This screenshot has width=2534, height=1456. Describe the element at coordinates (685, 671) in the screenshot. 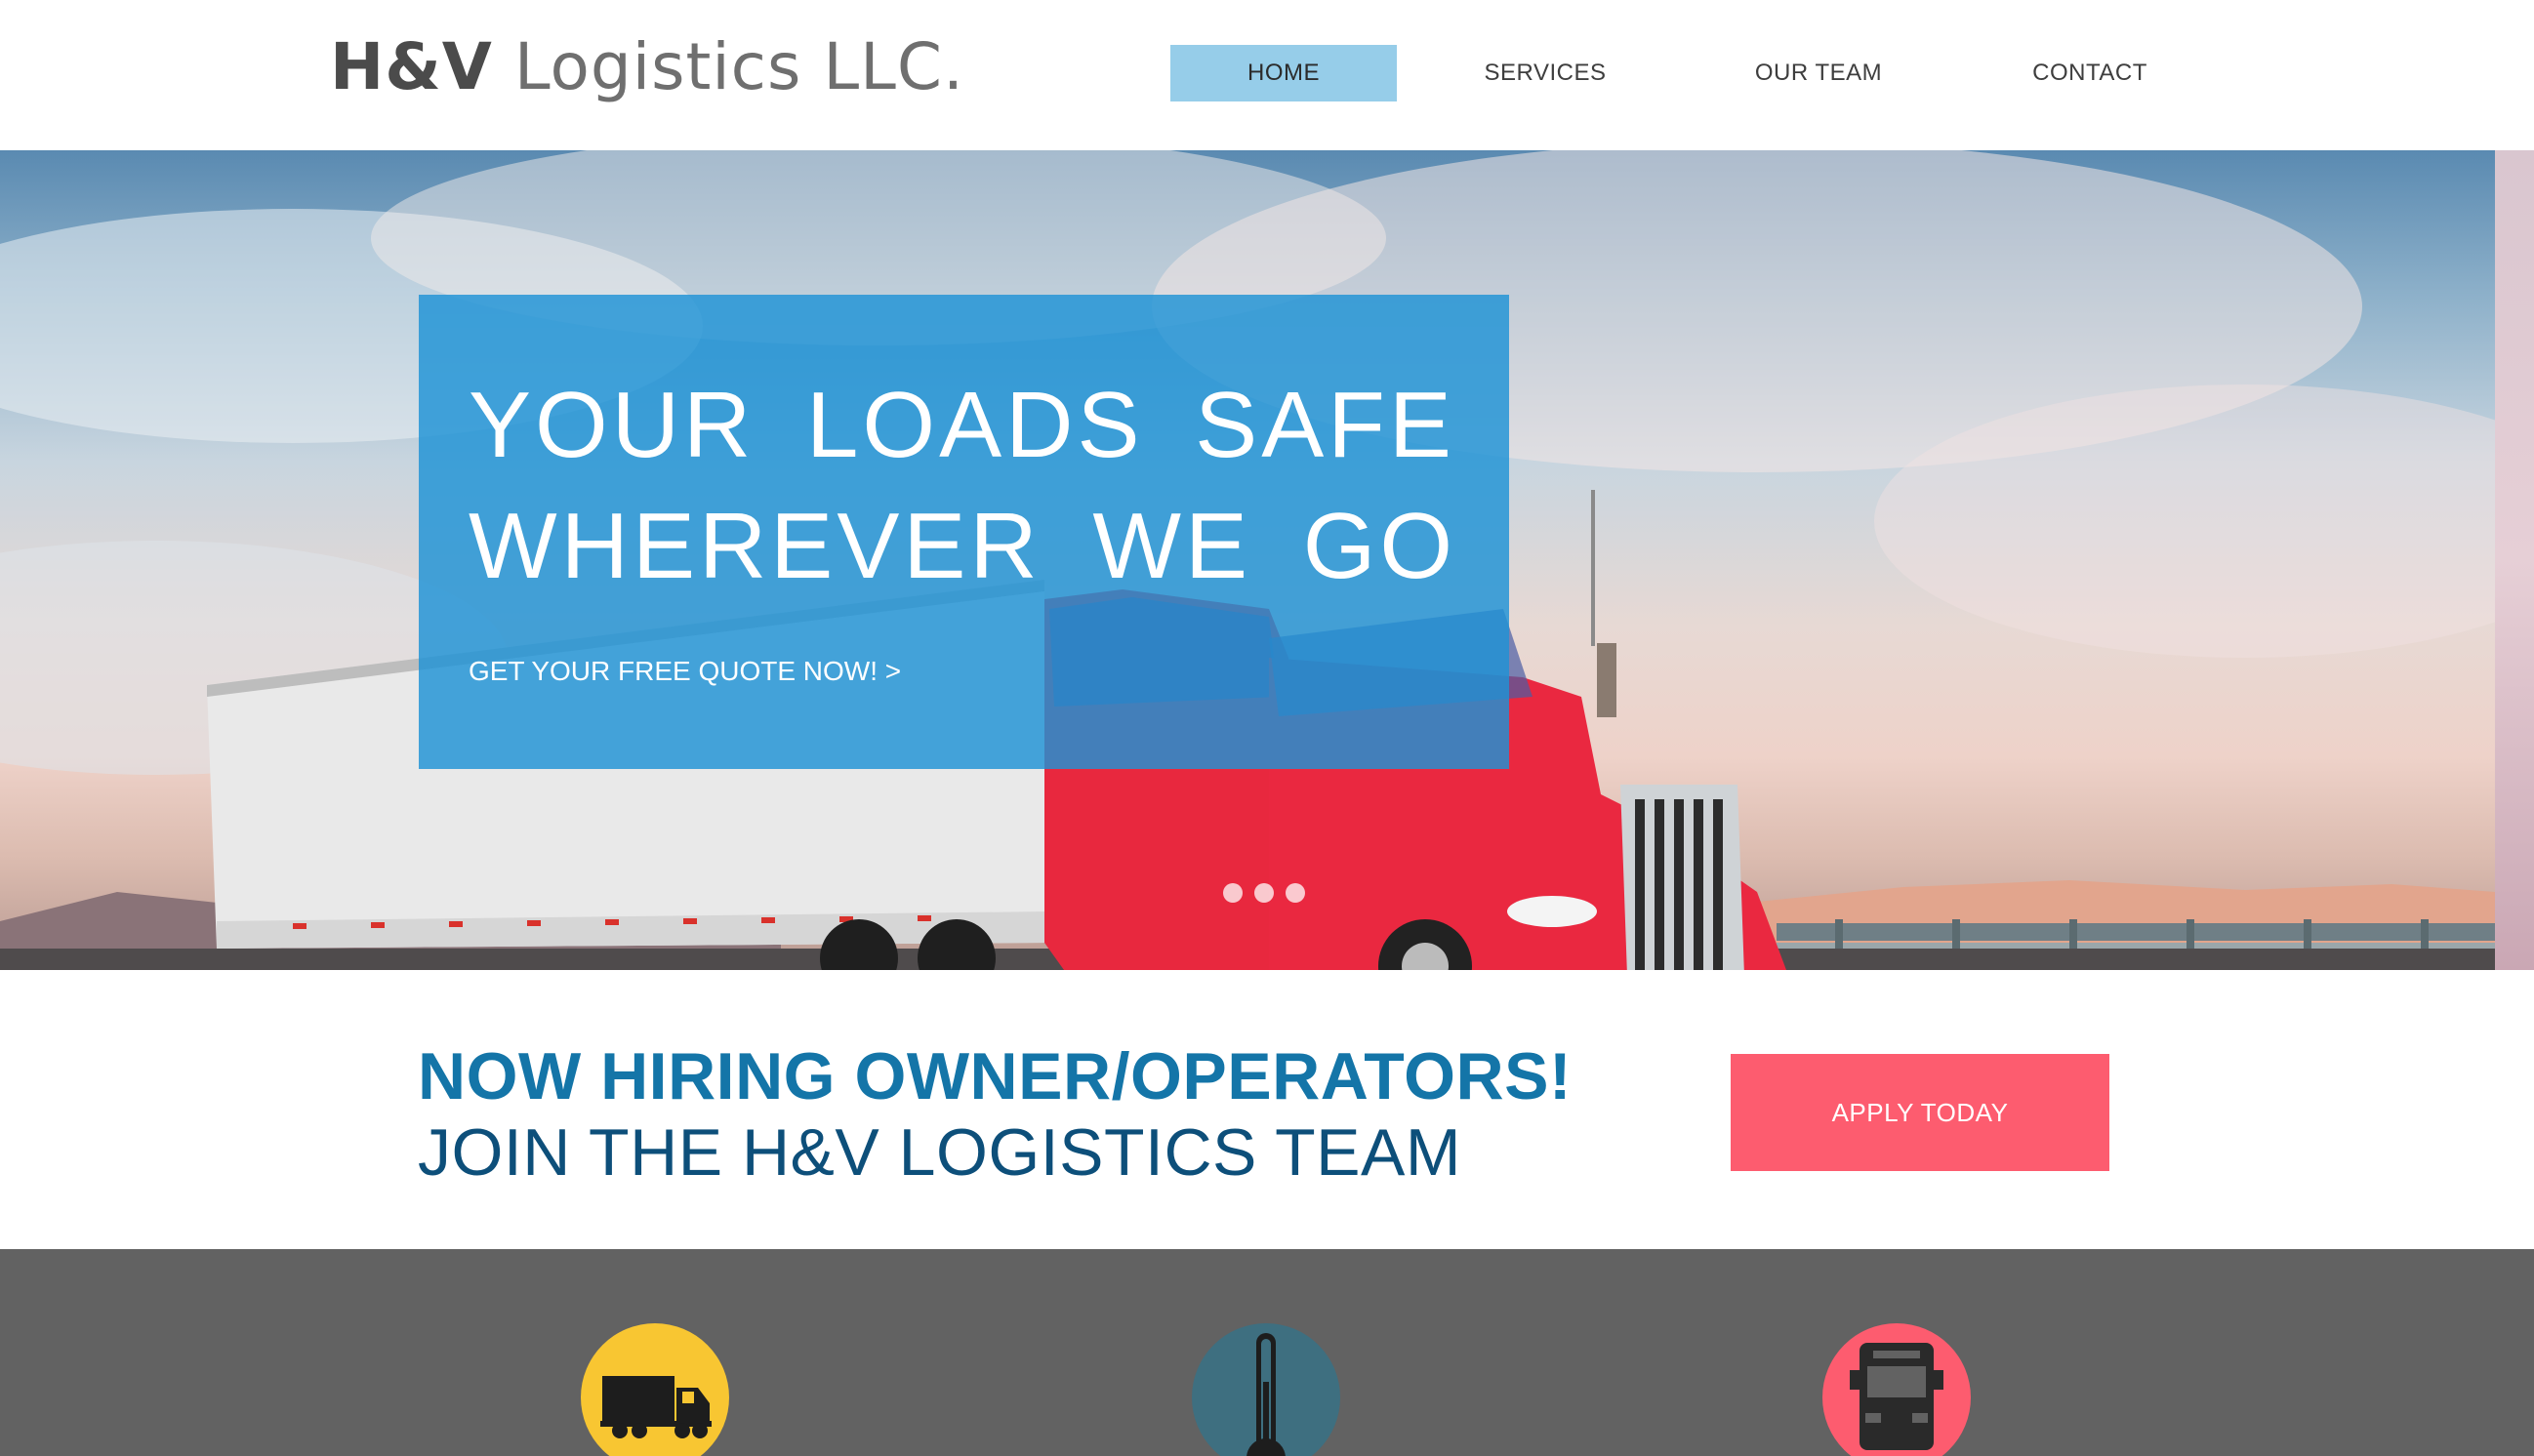

I see `free-quote-link: GET YOUR FREE QUOTE NOW! >` at that location.